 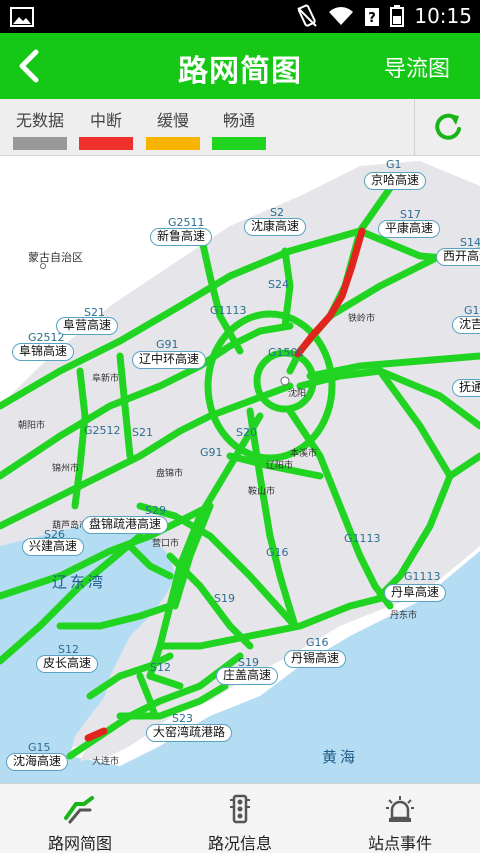 I want to click on road-label-s17-pingkang: 平康高速, so click(x=409, y=229).